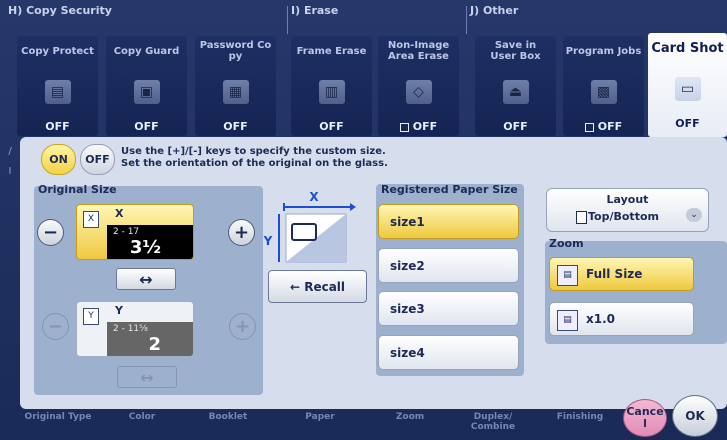 This screenshot has height=440, width=727. I want to click on y-value-text: 2, so click(154, 344).